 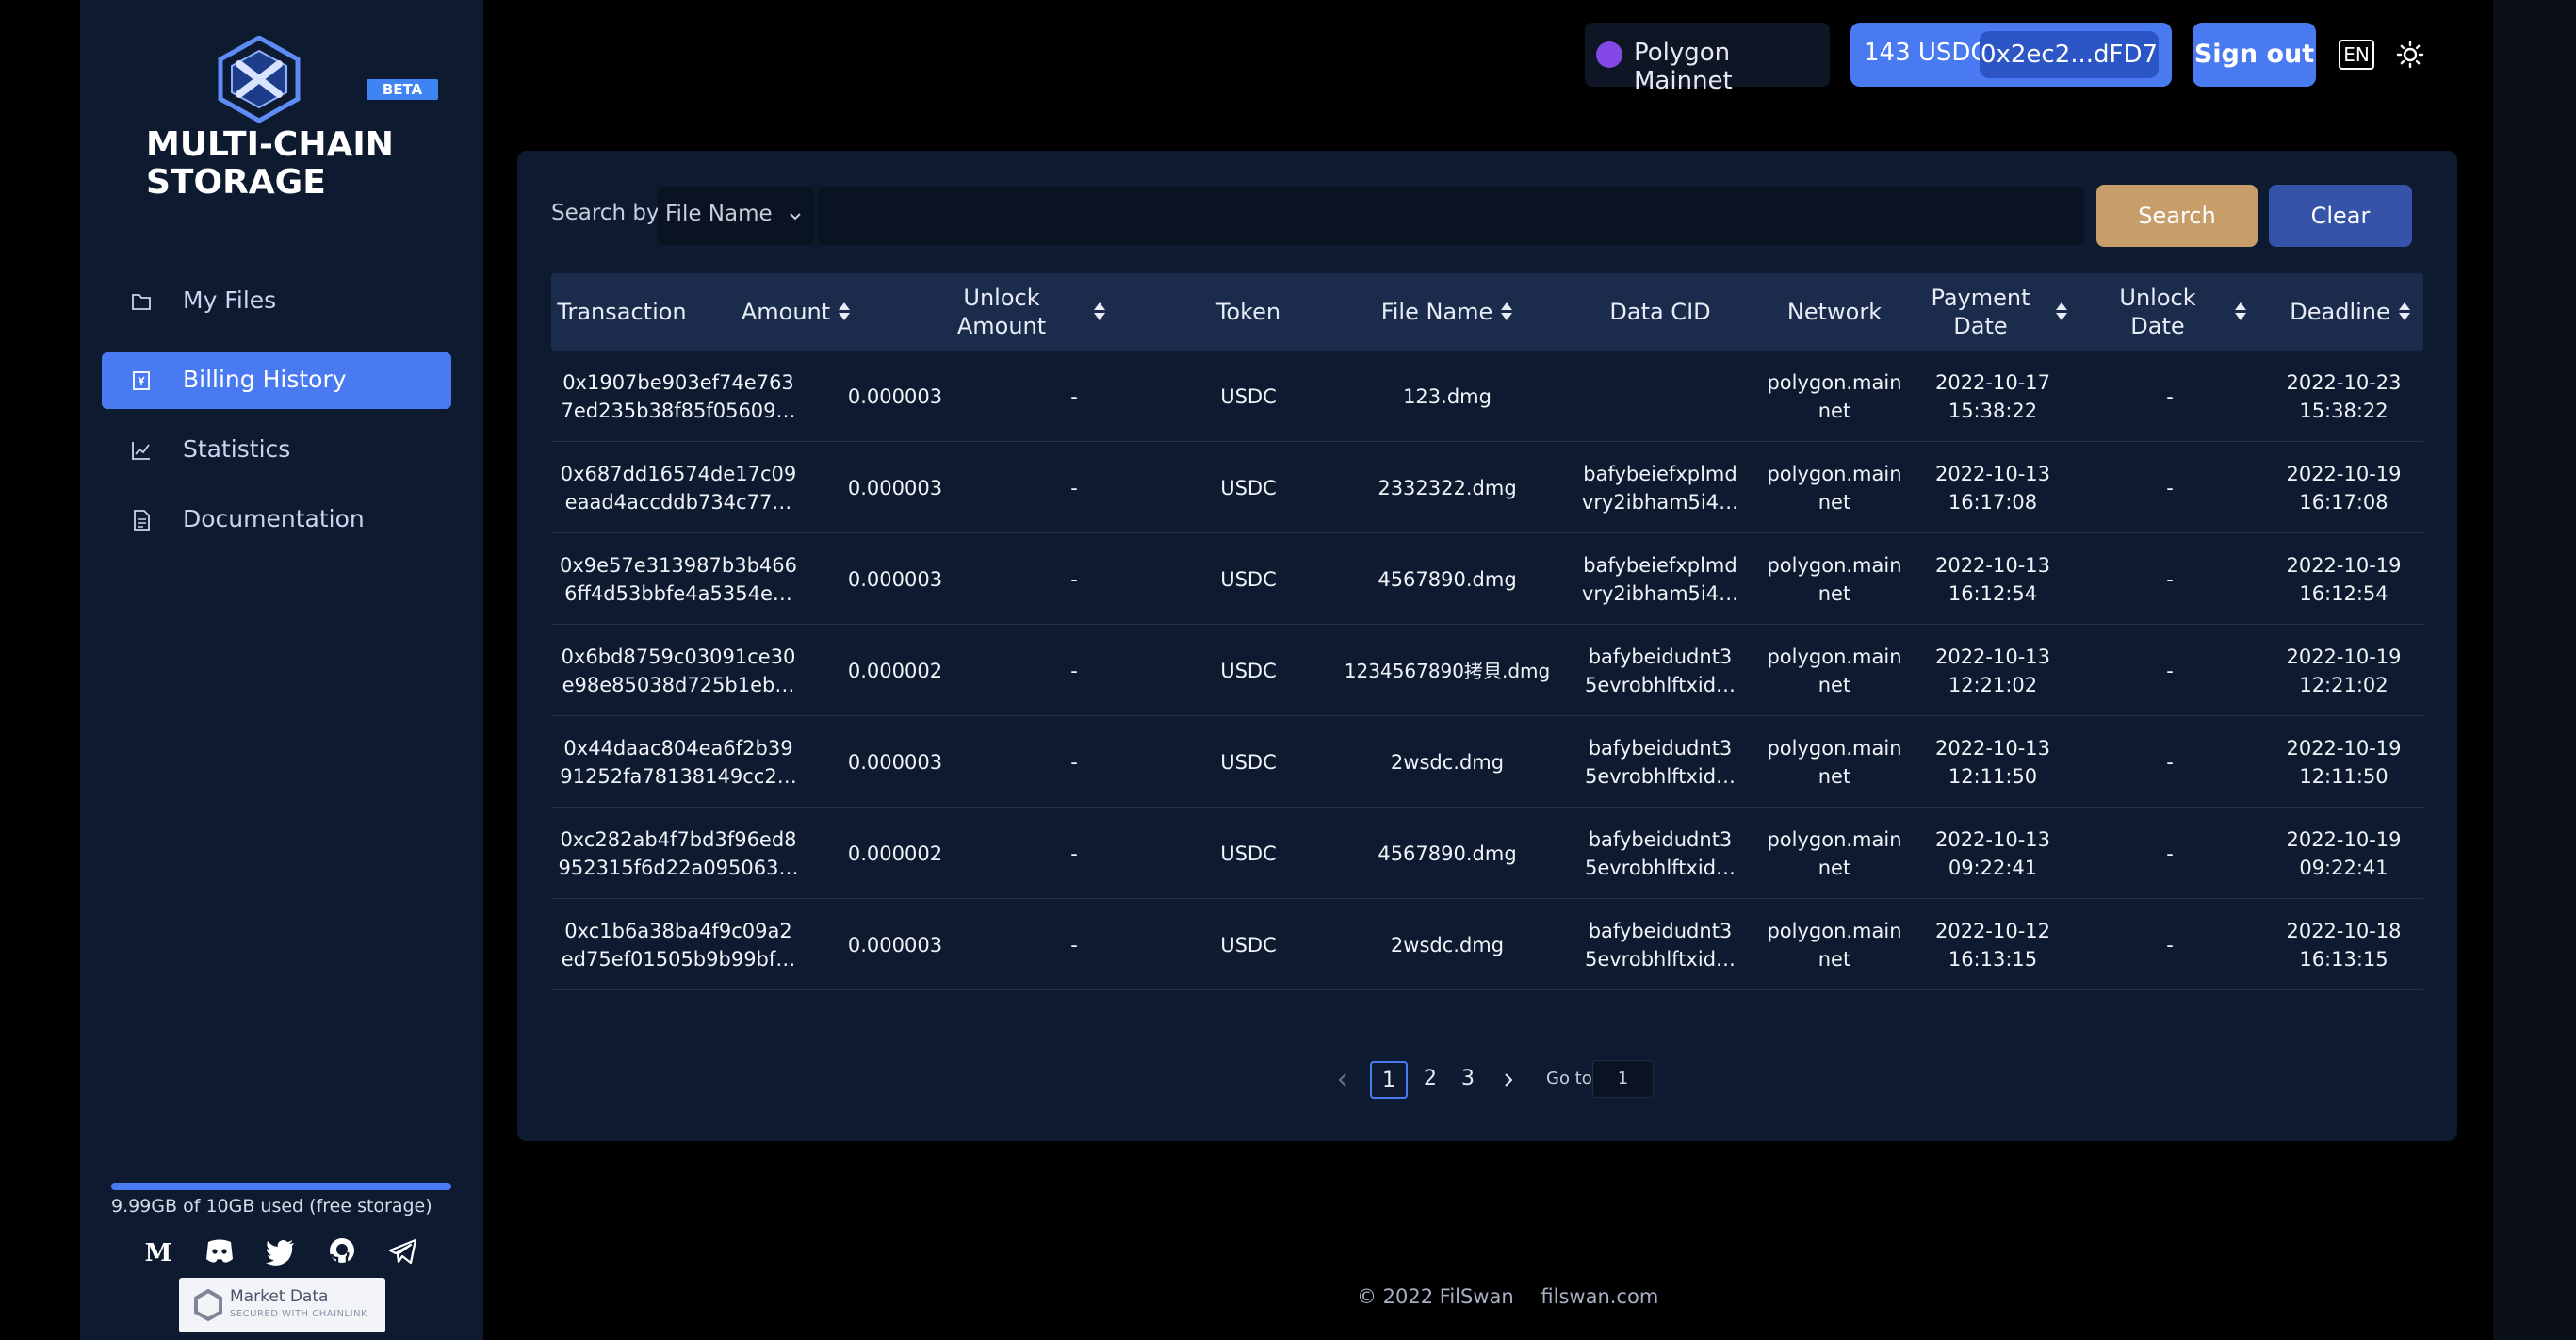 I want to click on col-payment-date: Payment Date, so click(x=1999, y=312).